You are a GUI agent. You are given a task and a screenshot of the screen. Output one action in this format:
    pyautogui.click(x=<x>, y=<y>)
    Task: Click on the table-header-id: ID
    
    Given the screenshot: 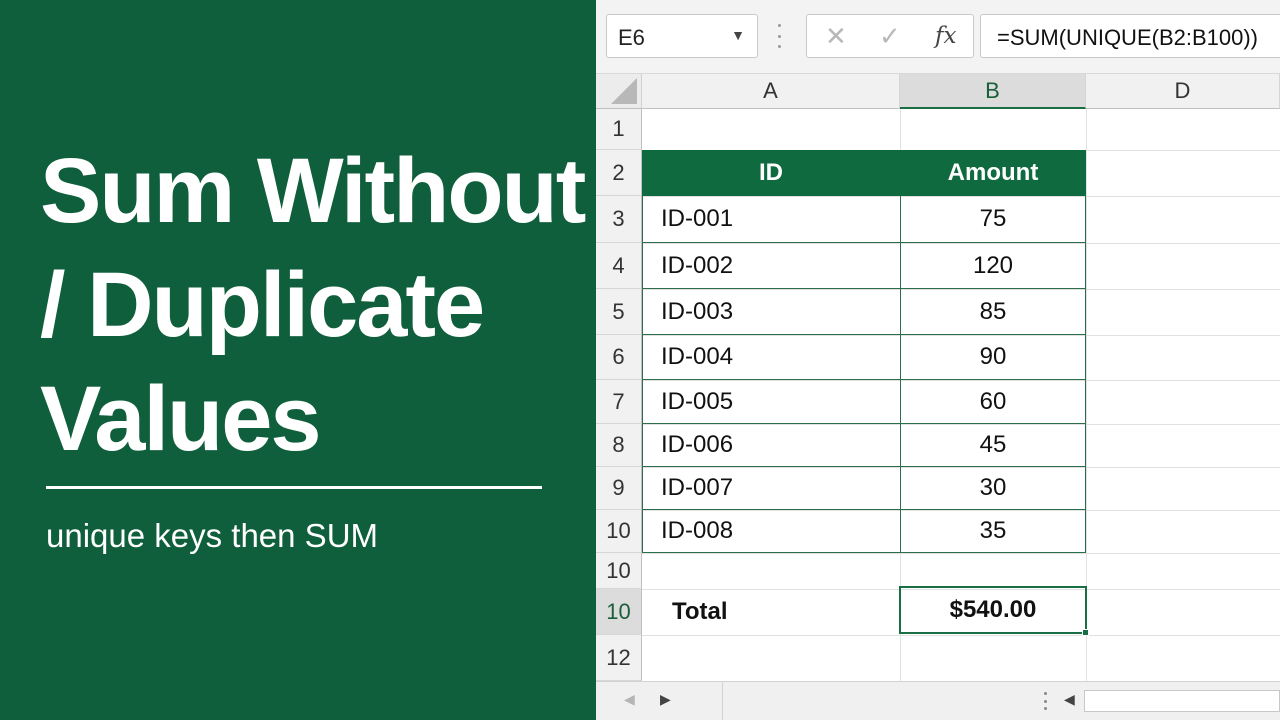 What is the action you would take?
    pyautogui.click(x=771, y=173)
    